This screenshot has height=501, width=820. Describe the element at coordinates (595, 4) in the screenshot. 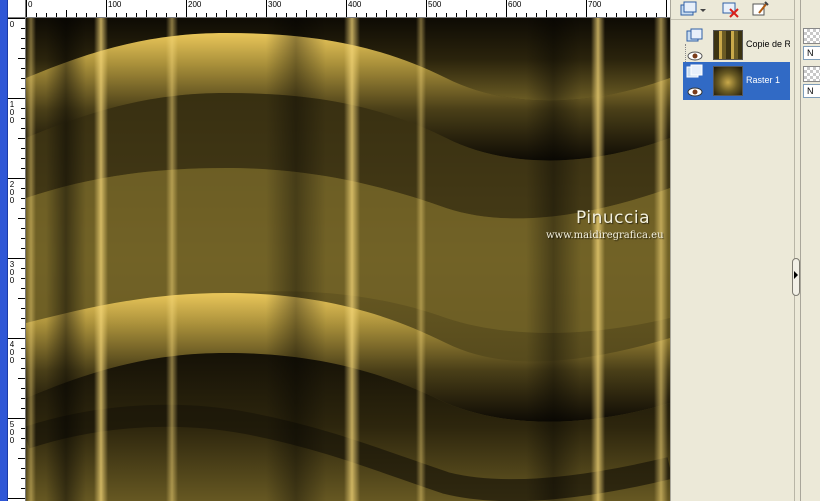

I see `ruler-label-700: 700` at that location.